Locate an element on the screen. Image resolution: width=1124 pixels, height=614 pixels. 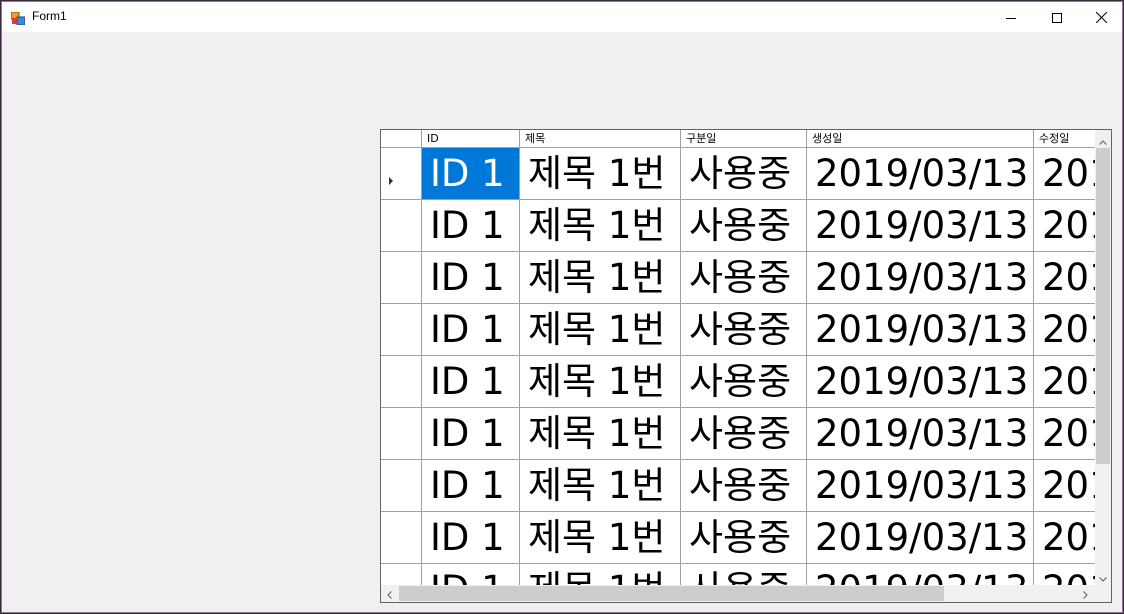
column-header-created-date: 생성일 is located at coordinates (920, 139).